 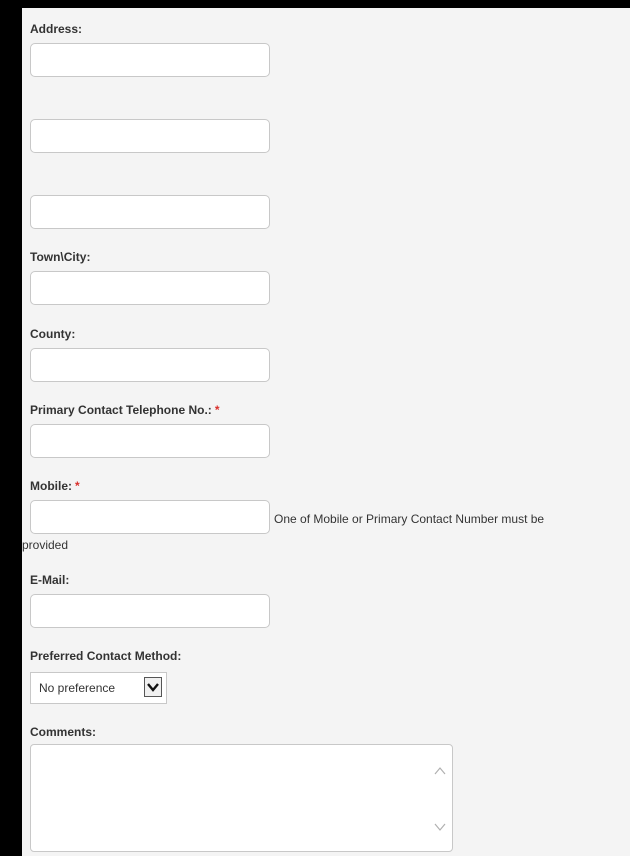 I want to click on primary-phone-input, so click(x=150, y=441).